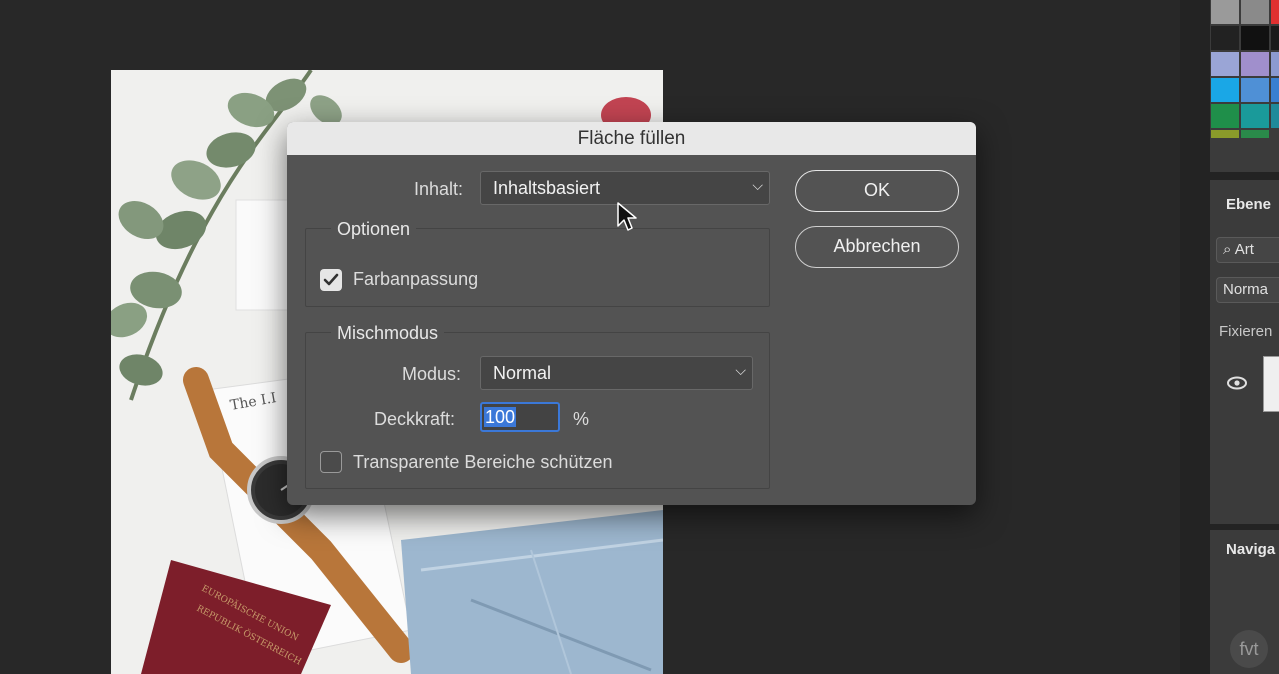  Describe the element at coordinates (388, 333) in the screenshot. I see `blend-group-title: Mischmodus` at that location.